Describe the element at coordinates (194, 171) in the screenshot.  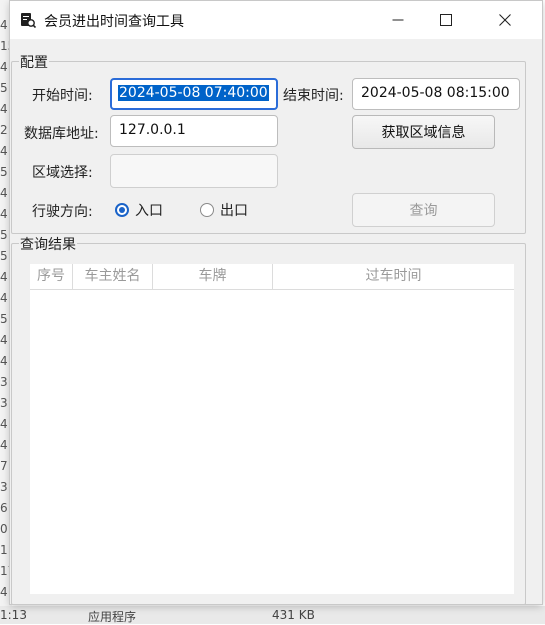
I see `area-select` at that location.